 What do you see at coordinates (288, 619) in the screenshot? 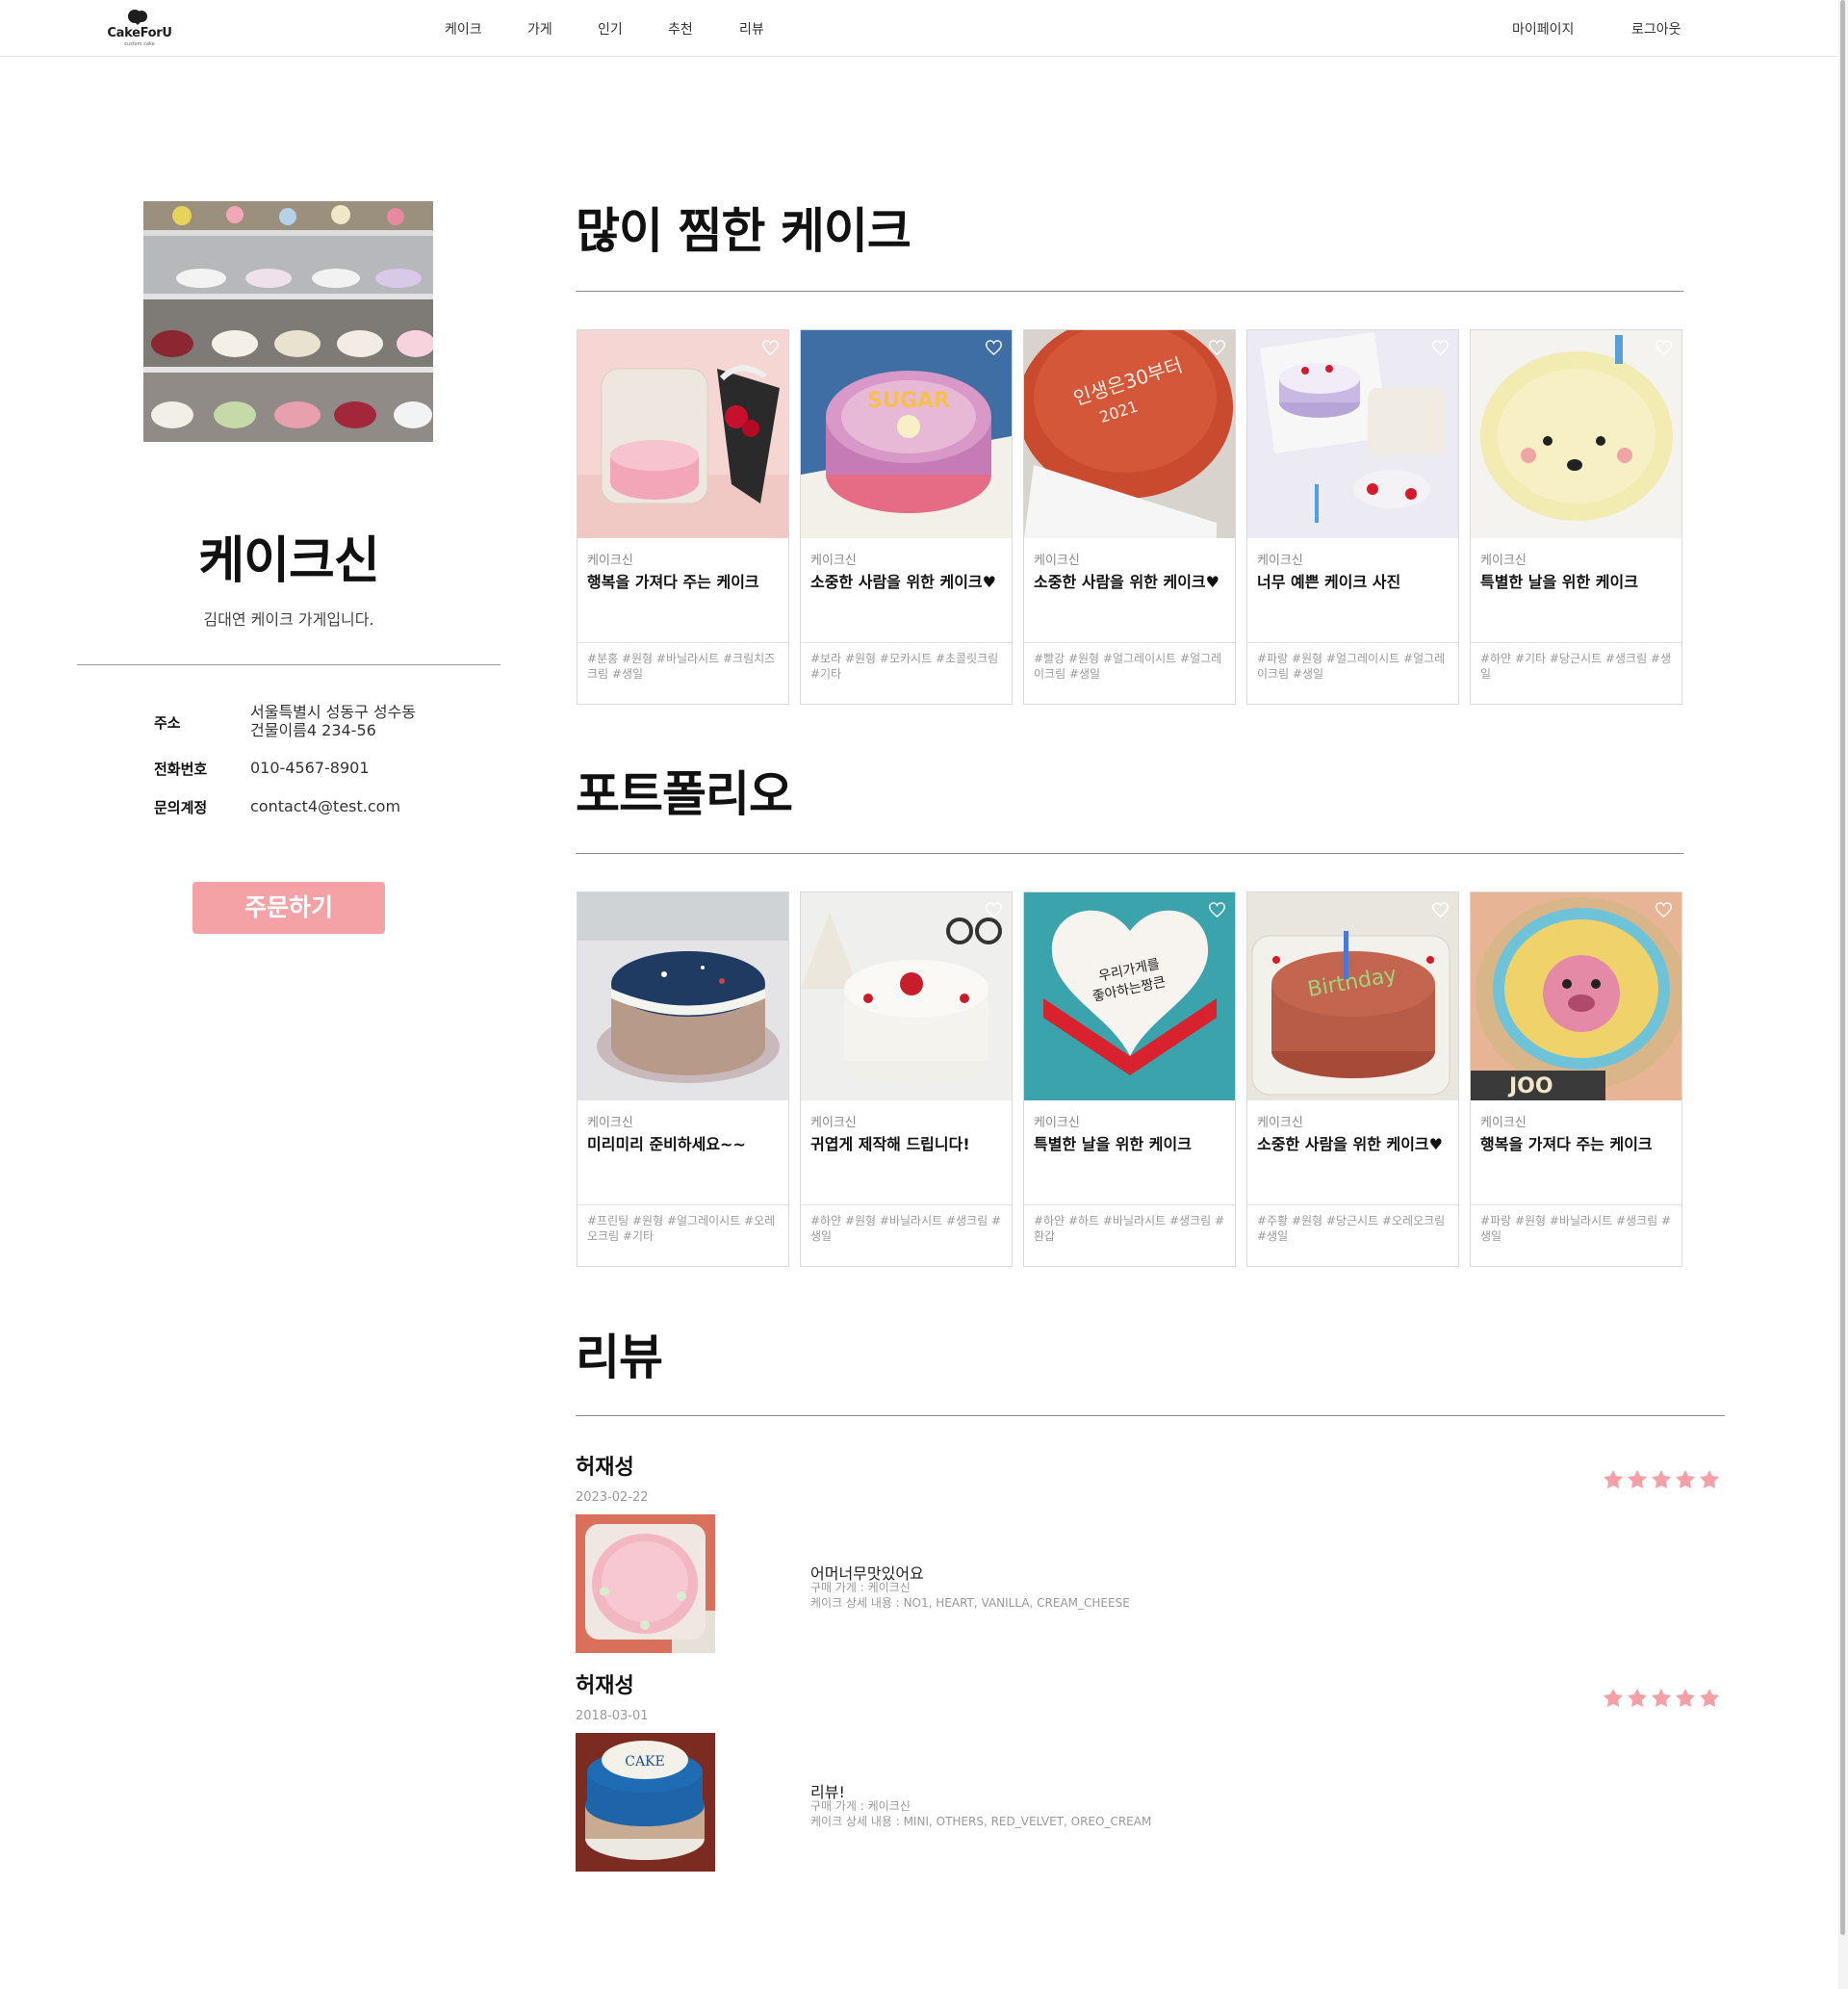
I see `shop-description: 김대연 케이크 가게입니다.` at bounding box center [288, 619].